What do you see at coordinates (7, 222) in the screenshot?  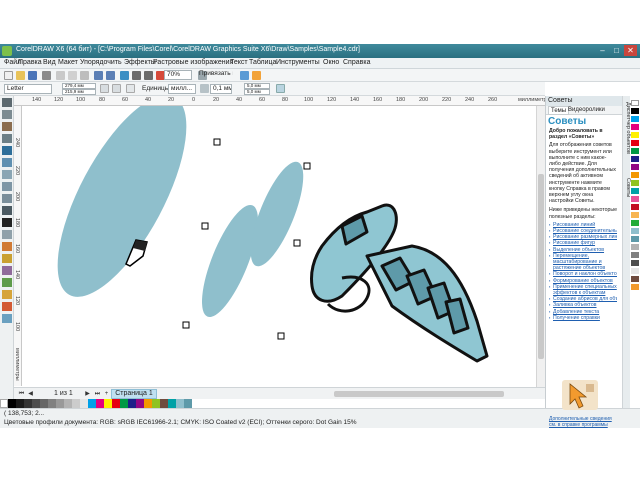 I see `text-tool-icon` at bounding box center [7, 222].